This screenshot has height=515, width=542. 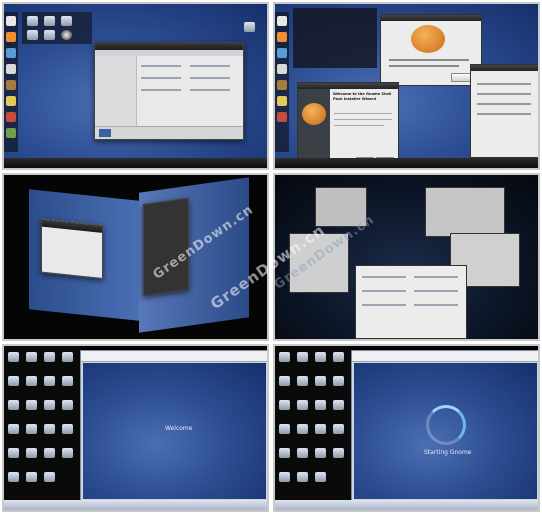 What do you see at coordinates (169, 132) in the screenshot?
I see `status-bar` at bounding box center [169, 132].